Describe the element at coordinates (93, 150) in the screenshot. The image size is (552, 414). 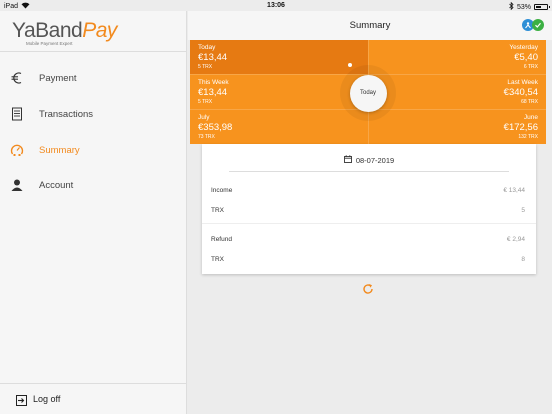
I see `sidebar-item-summary: Summary` at that location.